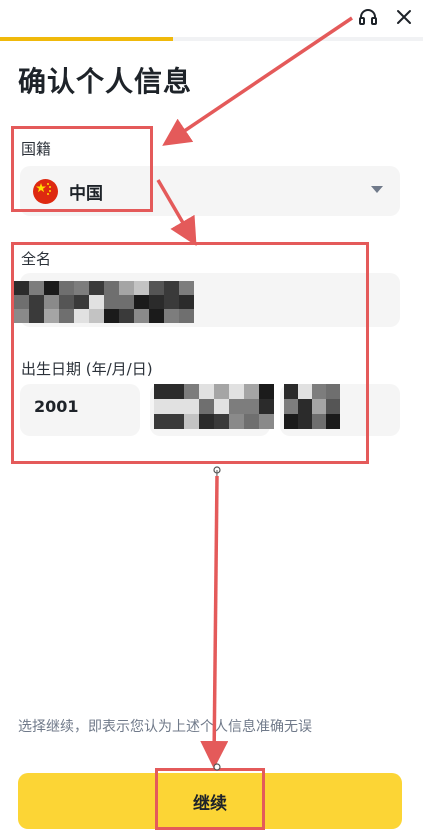 The width and height of the screenshot is (423, 835). What do you see at coordinates (87, 39) in the screenshot?
I see `progress-fill` at bounding box center [87, 39].